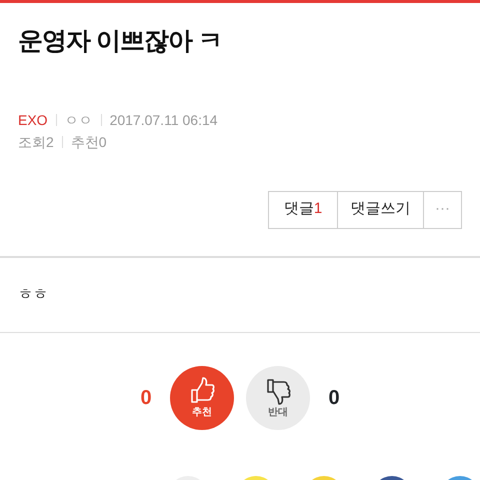  What do you see at coordinates (202, 390) in the screenshot?
I see `thumbs-up-icon` at bounding box center [202, 390].